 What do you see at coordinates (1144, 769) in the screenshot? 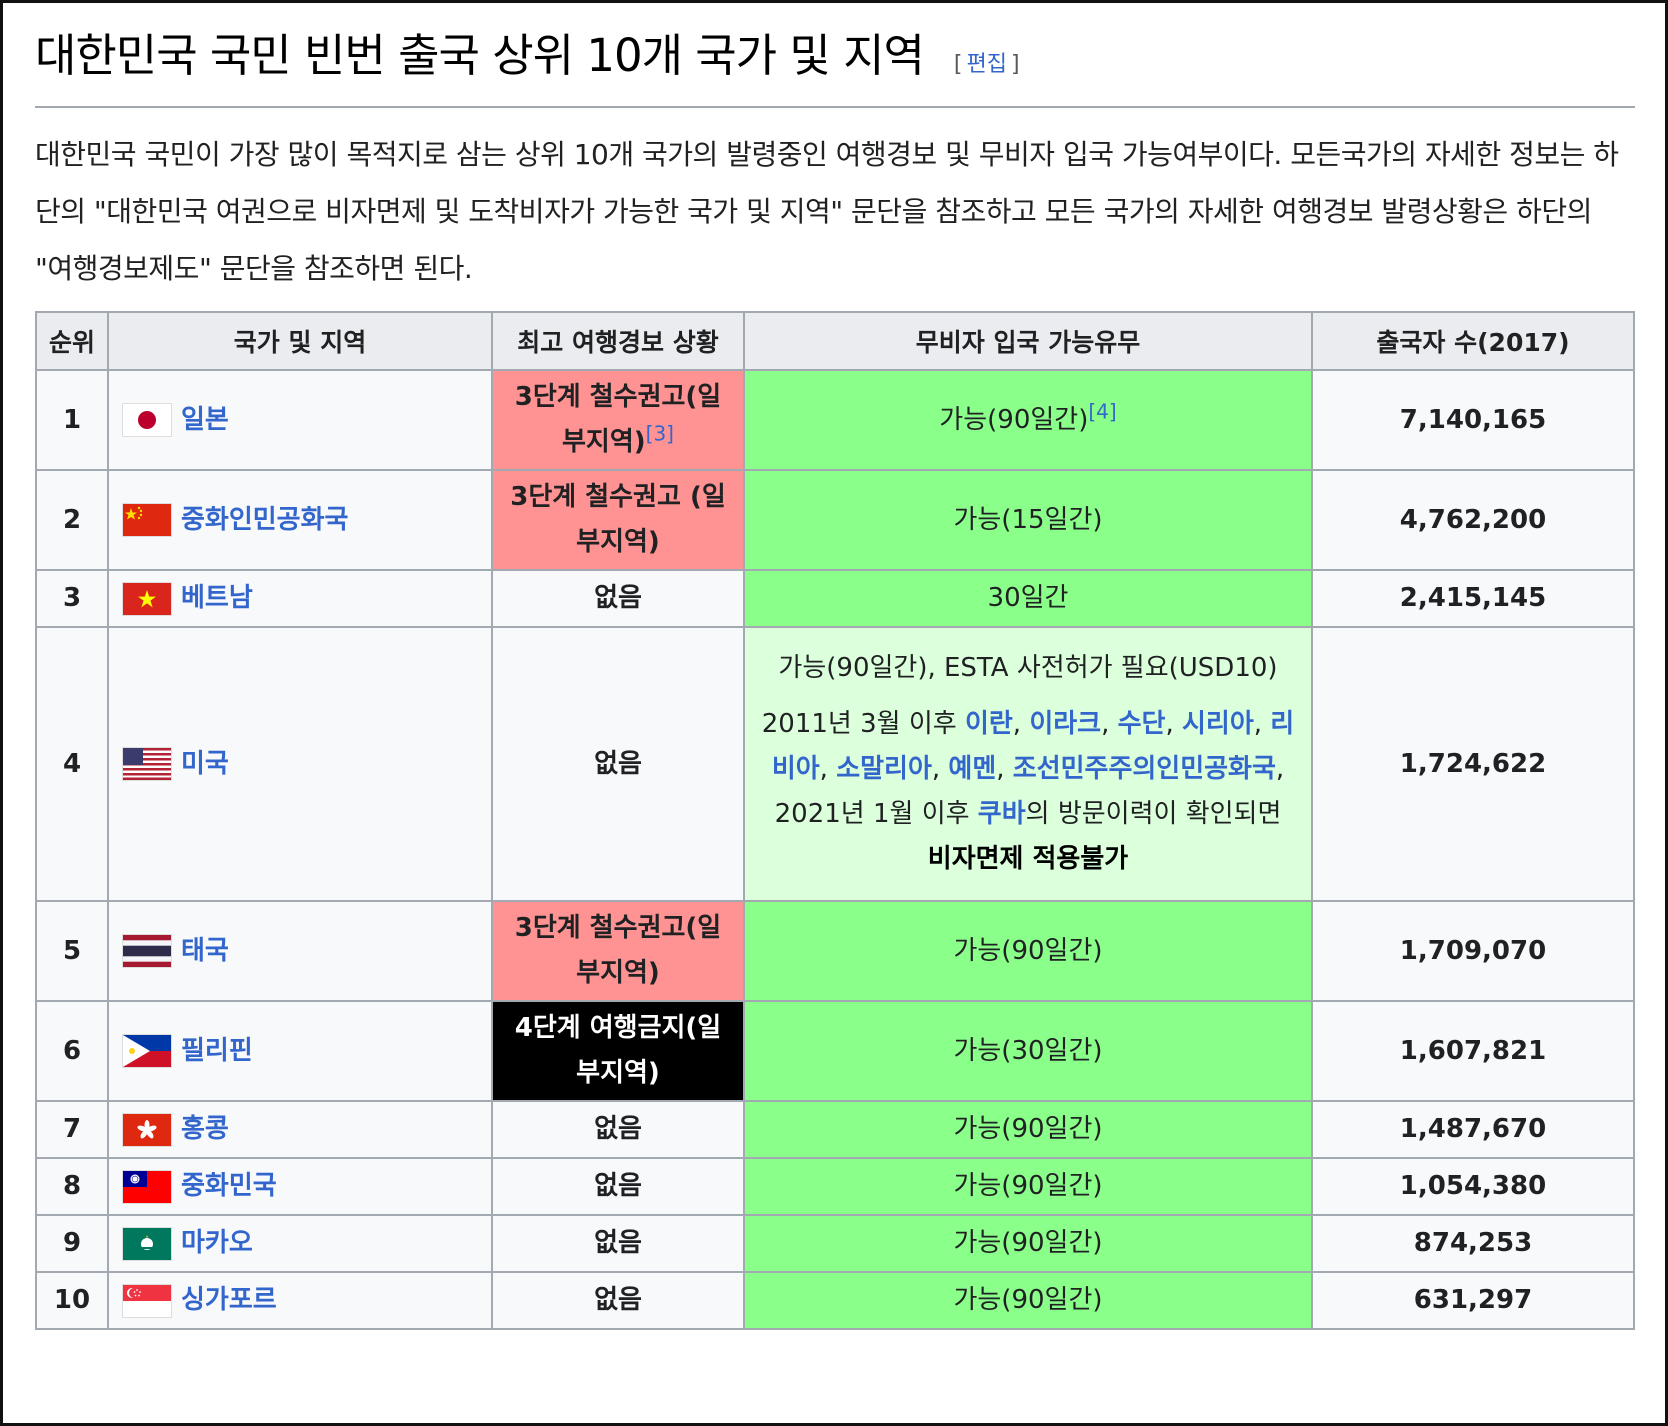
I see `country-link: 조선민주주의인민공화국` at bounding box center [1144, 769].